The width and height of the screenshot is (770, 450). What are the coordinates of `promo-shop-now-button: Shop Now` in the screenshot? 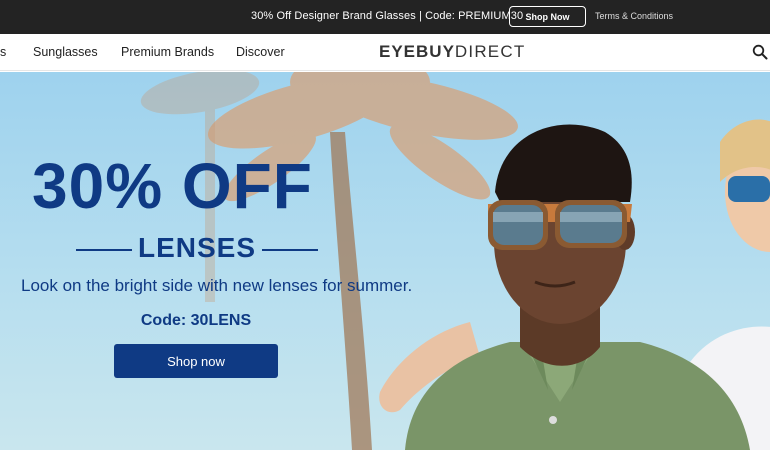 It's located at (547, 16).